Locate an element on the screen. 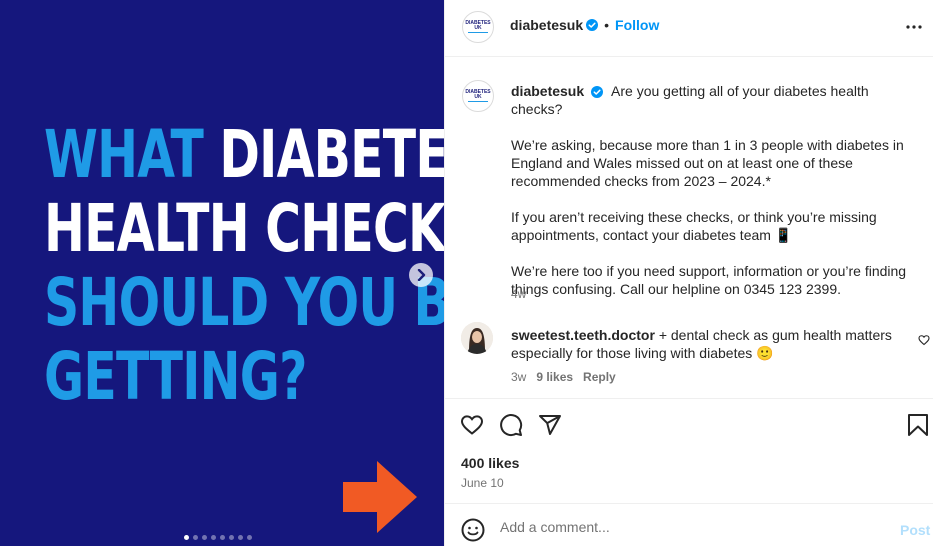 Image resolution: width=933 pixels, height=546 pixels. headline-line: HEALTH CHECKS is located at coordinates (244, 229).